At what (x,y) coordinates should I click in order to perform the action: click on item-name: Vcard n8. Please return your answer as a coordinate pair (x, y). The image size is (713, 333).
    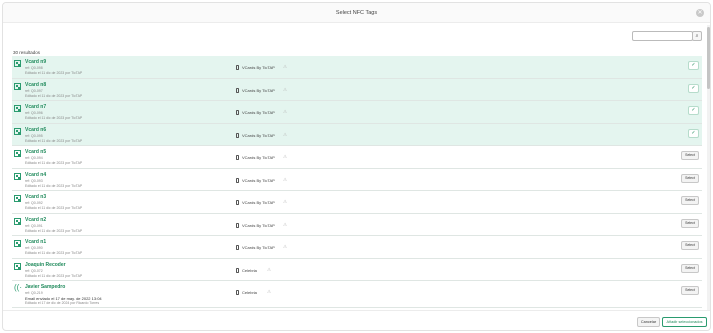
    Looking at the image, I should click on (35, 85).